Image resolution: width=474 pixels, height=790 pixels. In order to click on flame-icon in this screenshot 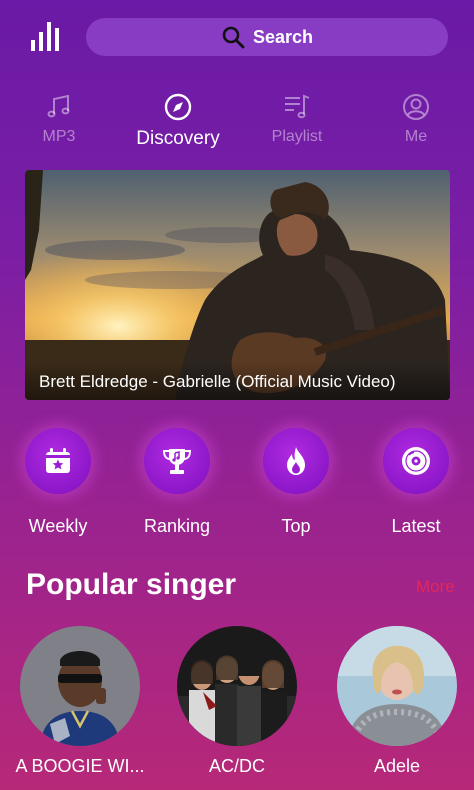, I will do `click(296, 461)`.